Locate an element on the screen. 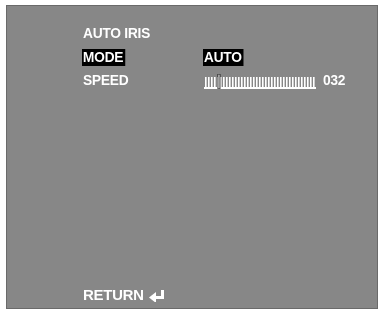 The width and height of the screenshot is (384, 314). return-label: RETURN is located at coordinates (113, 295).